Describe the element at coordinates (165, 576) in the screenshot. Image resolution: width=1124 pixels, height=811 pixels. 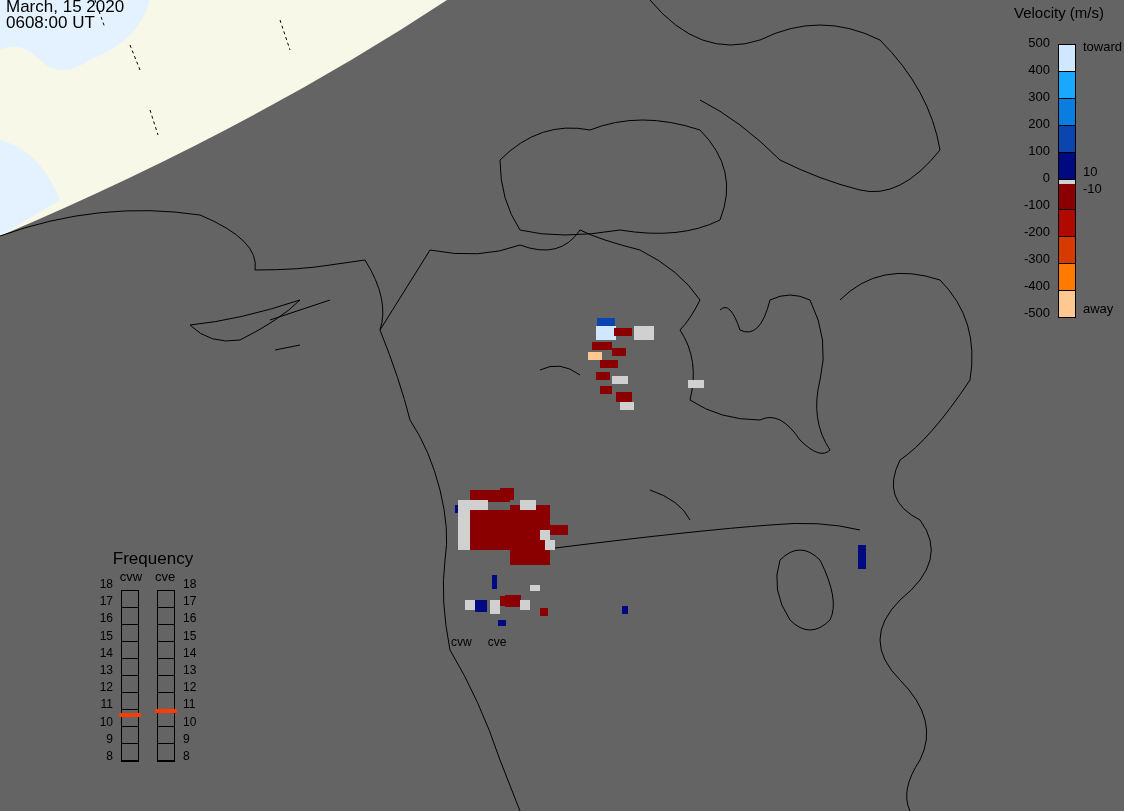
I see `radar-name-label: cve` at that location.